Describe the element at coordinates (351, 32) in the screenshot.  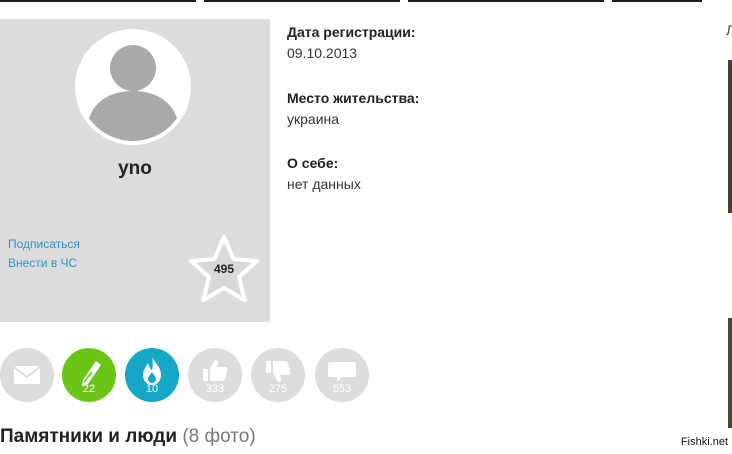
I see `registration-label: Дата регистрации:` at that location.